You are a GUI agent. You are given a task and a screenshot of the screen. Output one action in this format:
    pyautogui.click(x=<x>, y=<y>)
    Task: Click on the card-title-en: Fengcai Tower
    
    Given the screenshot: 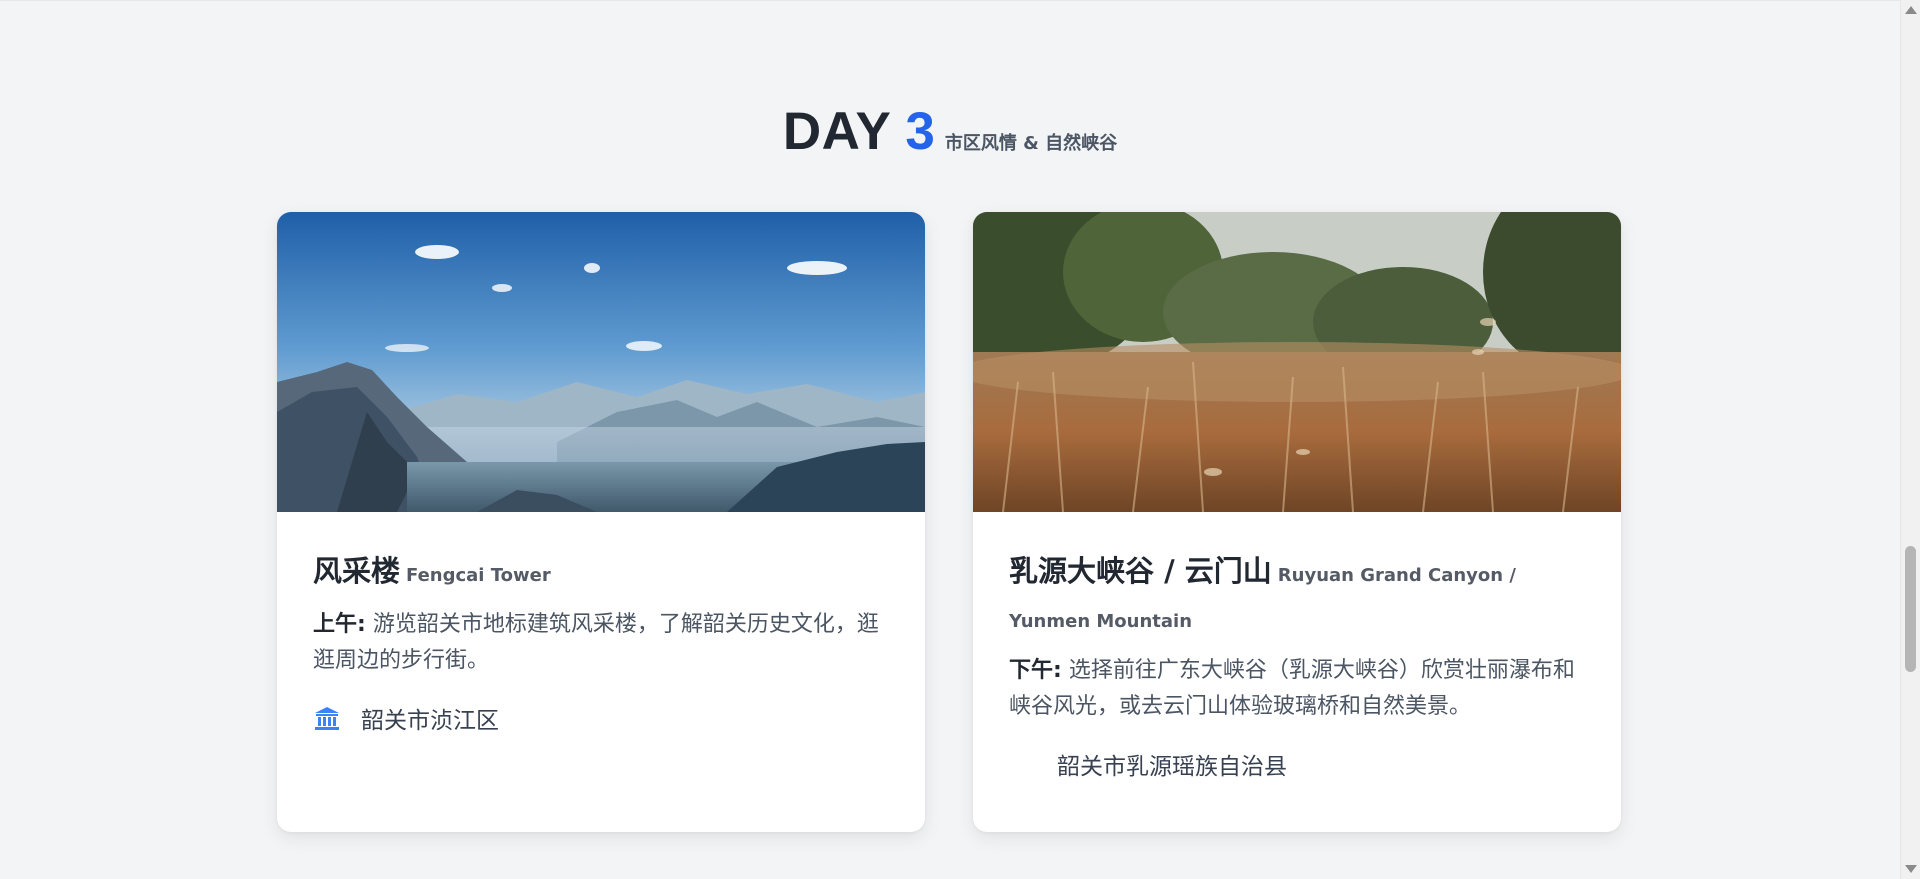 What is the action you would take?
    pyautogui.click(x=478, y=575)
    